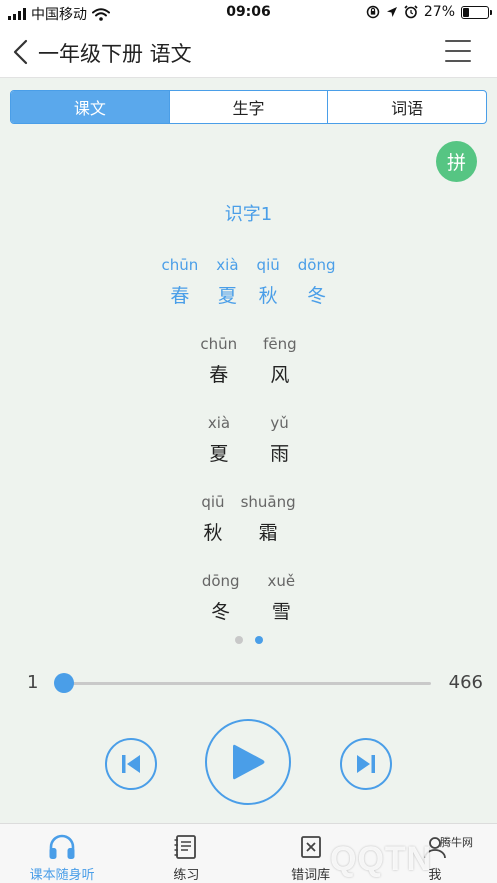  I want to click on tab-label: 我, so click(435, 875).